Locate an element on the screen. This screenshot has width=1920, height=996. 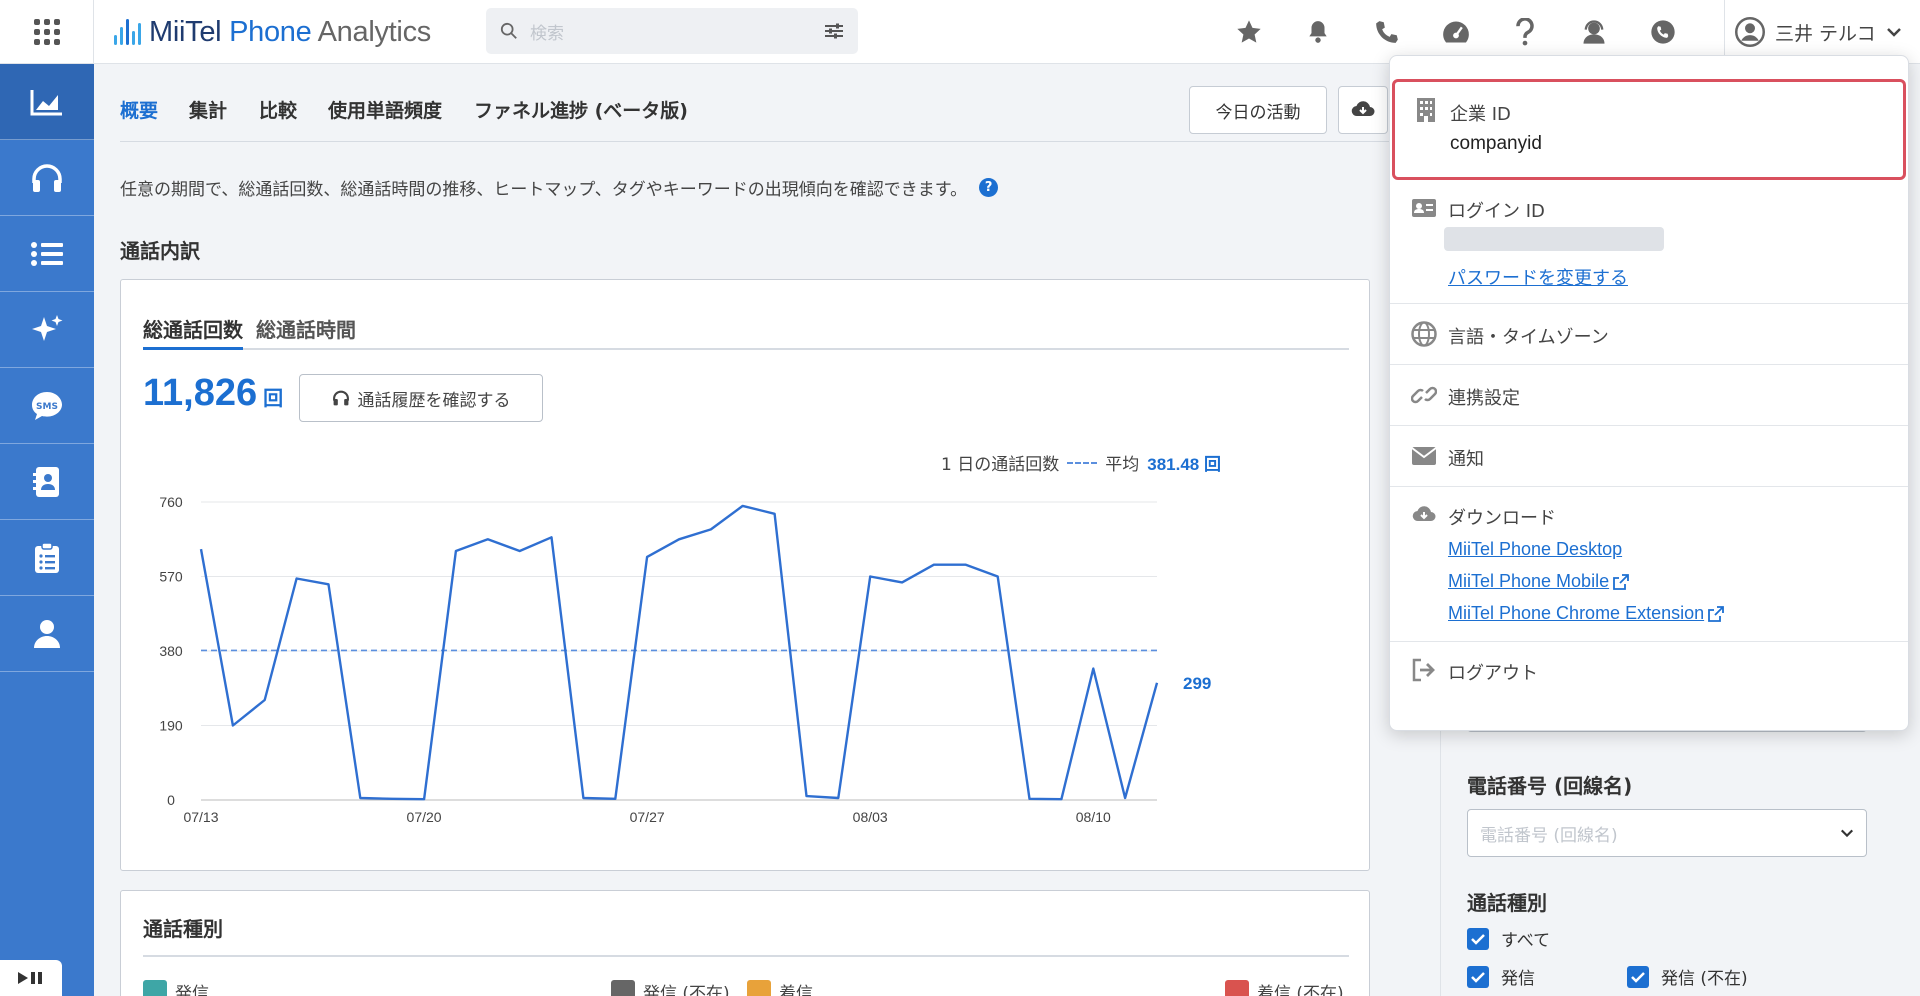
x-tick-label: 08/10 is located at coordinates (1093, 817).